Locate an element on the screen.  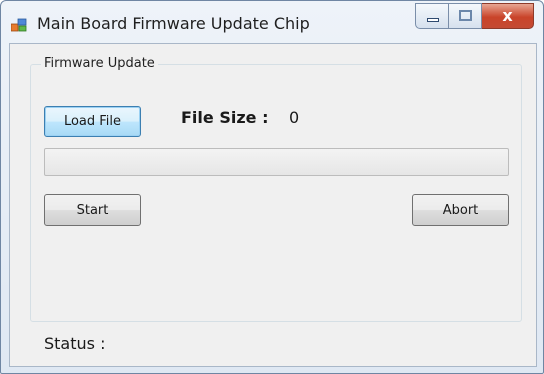
maximize-icon is located at coordinates (465, 15).